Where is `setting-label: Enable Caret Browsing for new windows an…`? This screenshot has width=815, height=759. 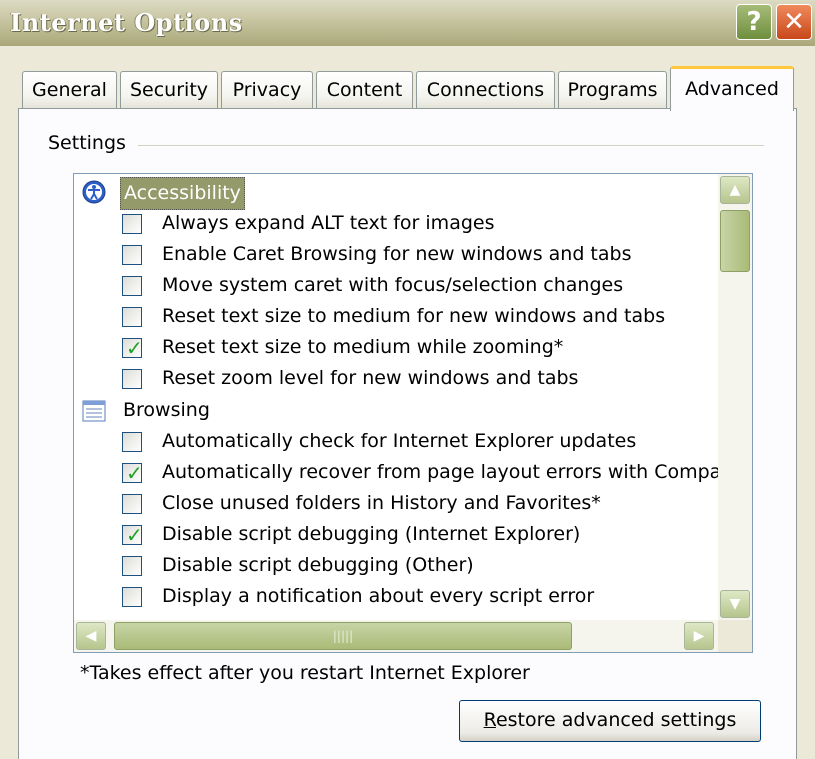 setting-label: Enable Caret Browsing for new windows an… is located at coordinates (397, 254).